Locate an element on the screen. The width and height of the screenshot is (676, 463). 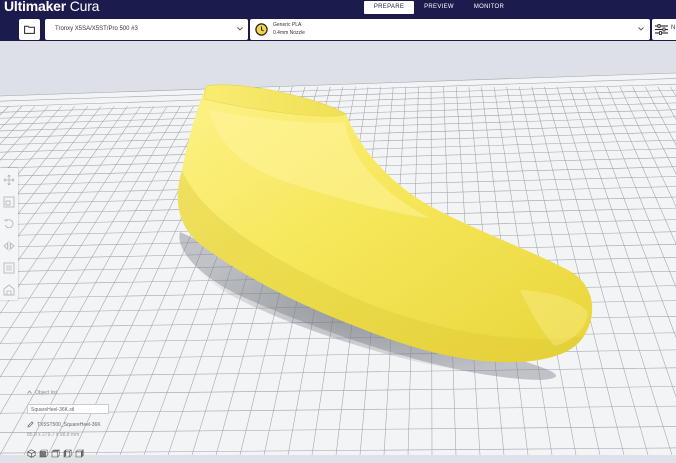
scale-icon is located at coordinates (9, 202).